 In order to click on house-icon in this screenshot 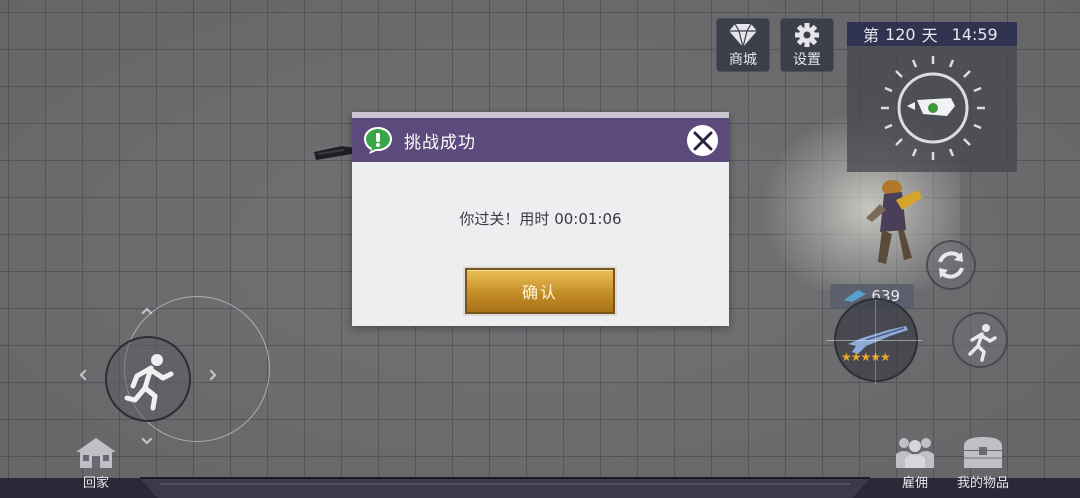, I will do `click(96, 453)`.